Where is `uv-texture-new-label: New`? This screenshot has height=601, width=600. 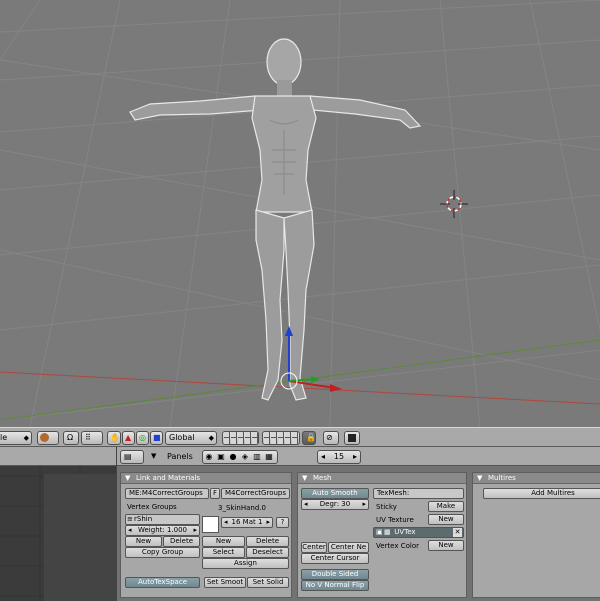
uv-texture-new-label: New is located at coordinates (446, 519).